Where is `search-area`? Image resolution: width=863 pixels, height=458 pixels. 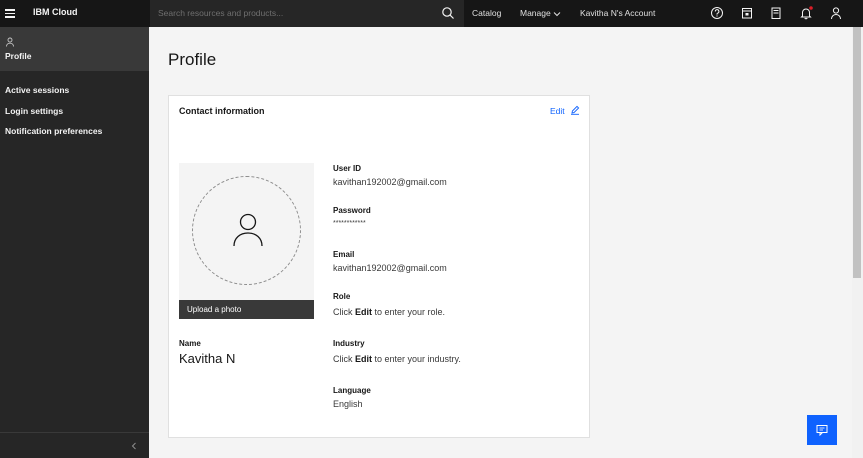 search-area is located at coordinates (307, 13).